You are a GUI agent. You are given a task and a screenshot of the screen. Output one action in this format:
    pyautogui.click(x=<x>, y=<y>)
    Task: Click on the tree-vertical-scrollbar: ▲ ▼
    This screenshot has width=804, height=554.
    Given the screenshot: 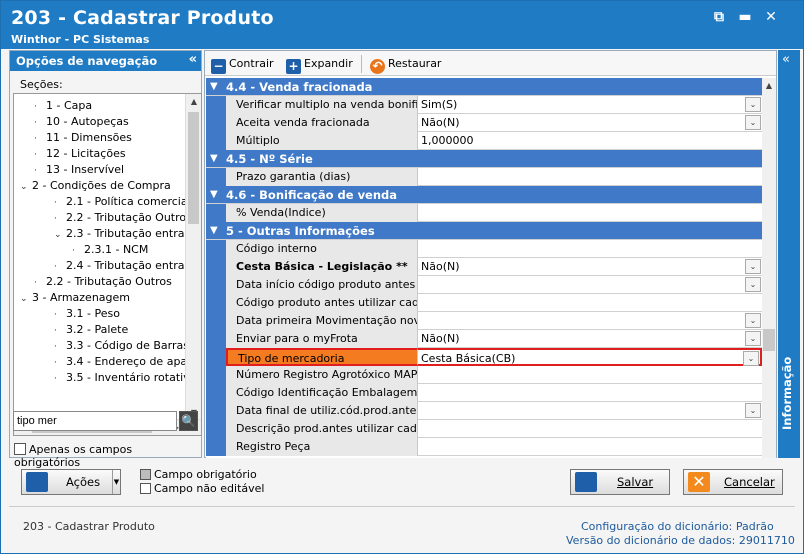 What is the action you would take?
    pyautogui.click(x=193, y=257)
    